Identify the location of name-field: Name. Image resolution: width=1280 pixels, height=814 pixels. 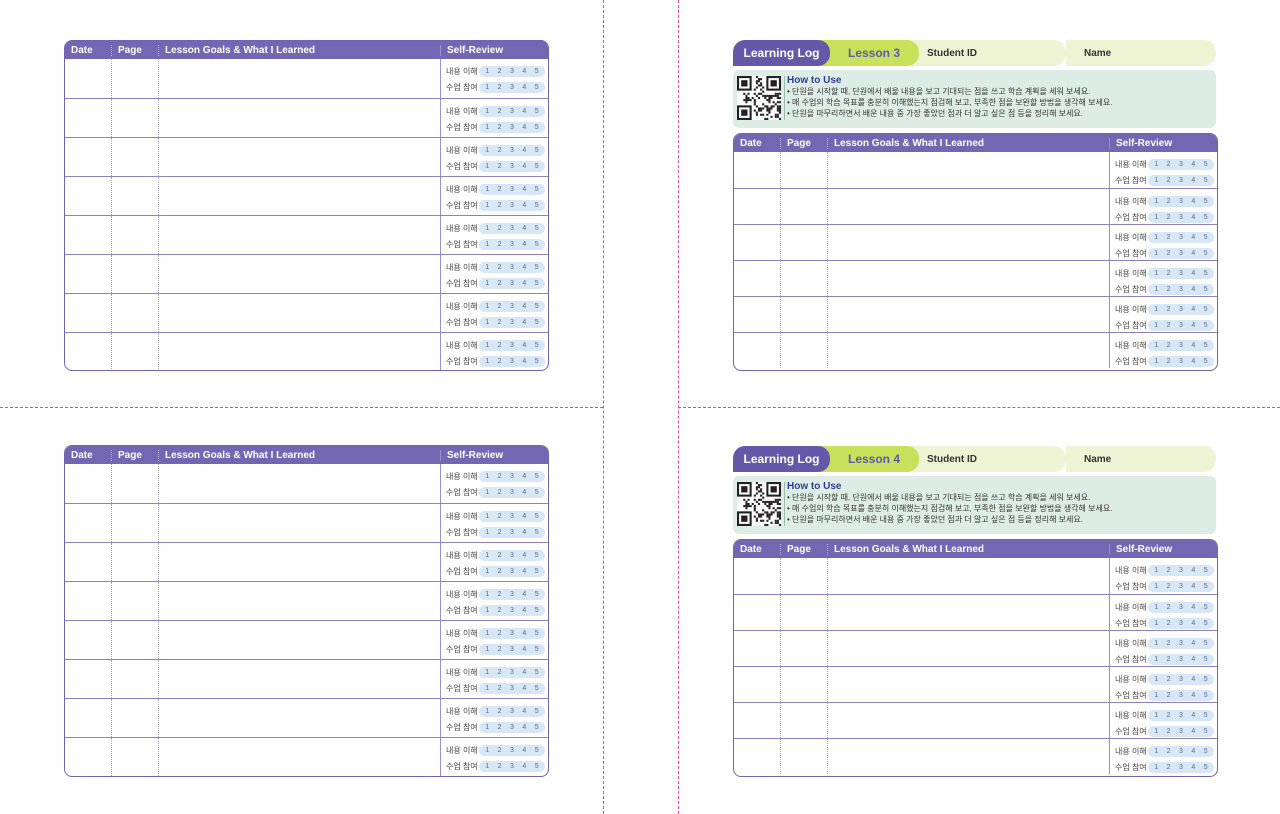
(1141, 459).